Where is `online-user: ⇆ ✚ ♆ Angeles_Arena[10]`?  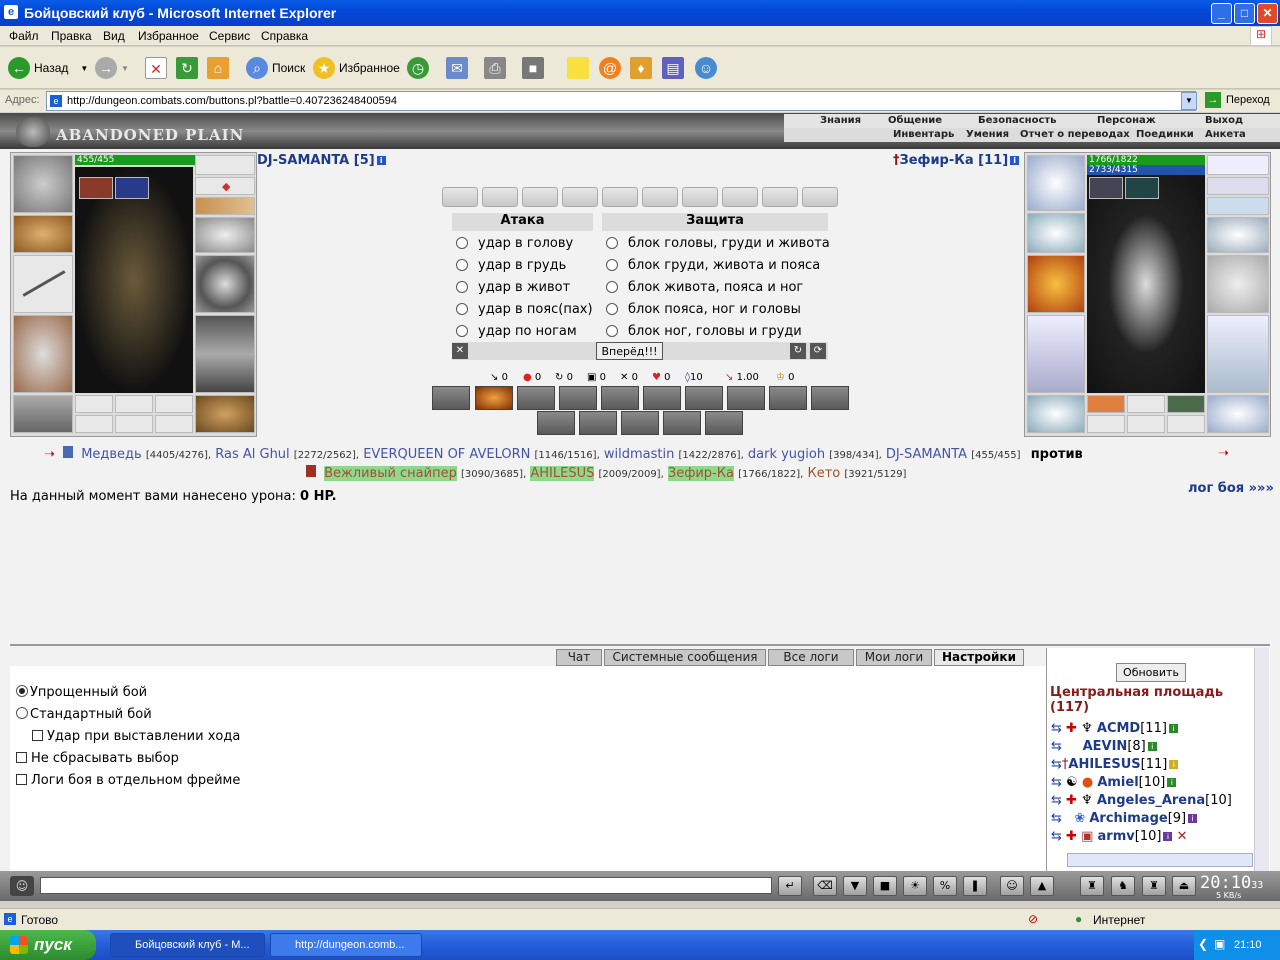 online-user: ⇆ ✚ ♆ Angeles_Arena[10] is located at coordinates (1141, 801).